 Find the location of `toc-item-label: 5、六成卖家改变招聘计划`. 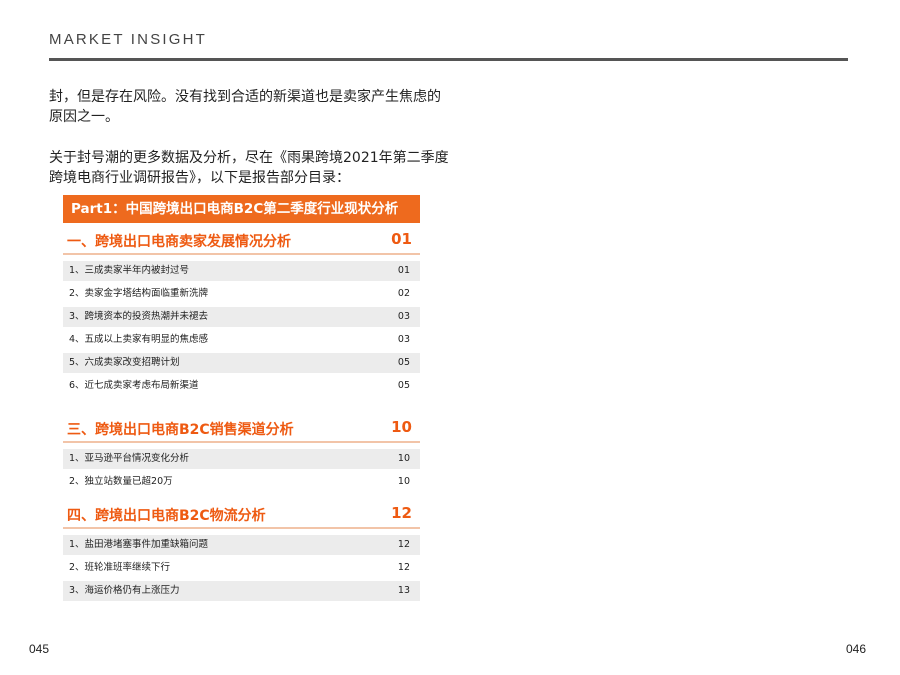

toc-item-label: 5、六成卖家改变招聘计划 is located at coordinates (124, 362).